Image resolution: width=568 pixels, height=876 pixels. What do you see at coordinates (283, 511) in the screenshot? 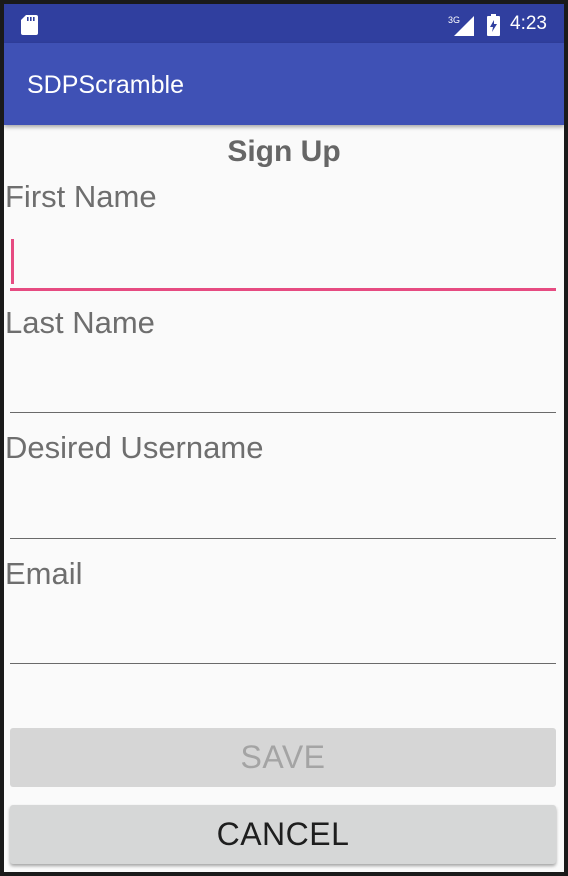
I see `desired-username-field` at bounding box center [283, 511].